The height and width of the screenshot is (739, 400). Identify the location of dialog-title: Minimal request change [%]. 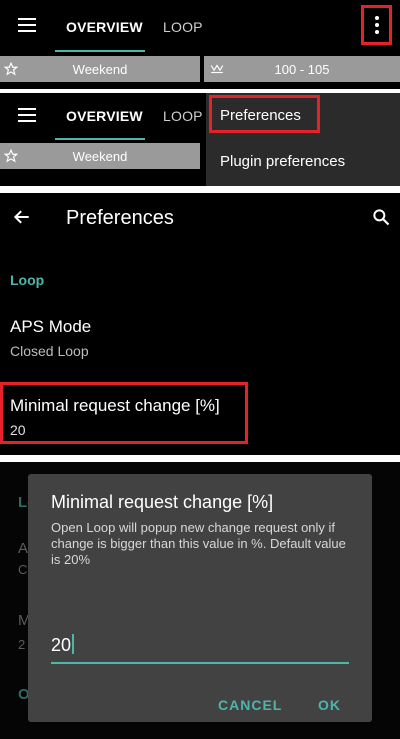
(162, 502).